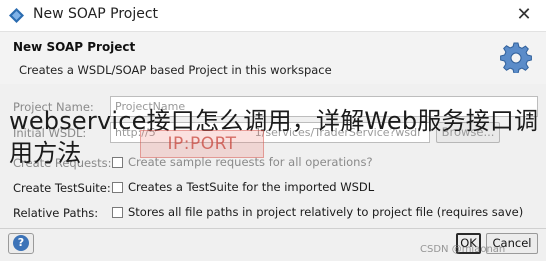  Describe the element at coordinates (16, 15) in the screenshot. I see `soapui-icon` at that location.